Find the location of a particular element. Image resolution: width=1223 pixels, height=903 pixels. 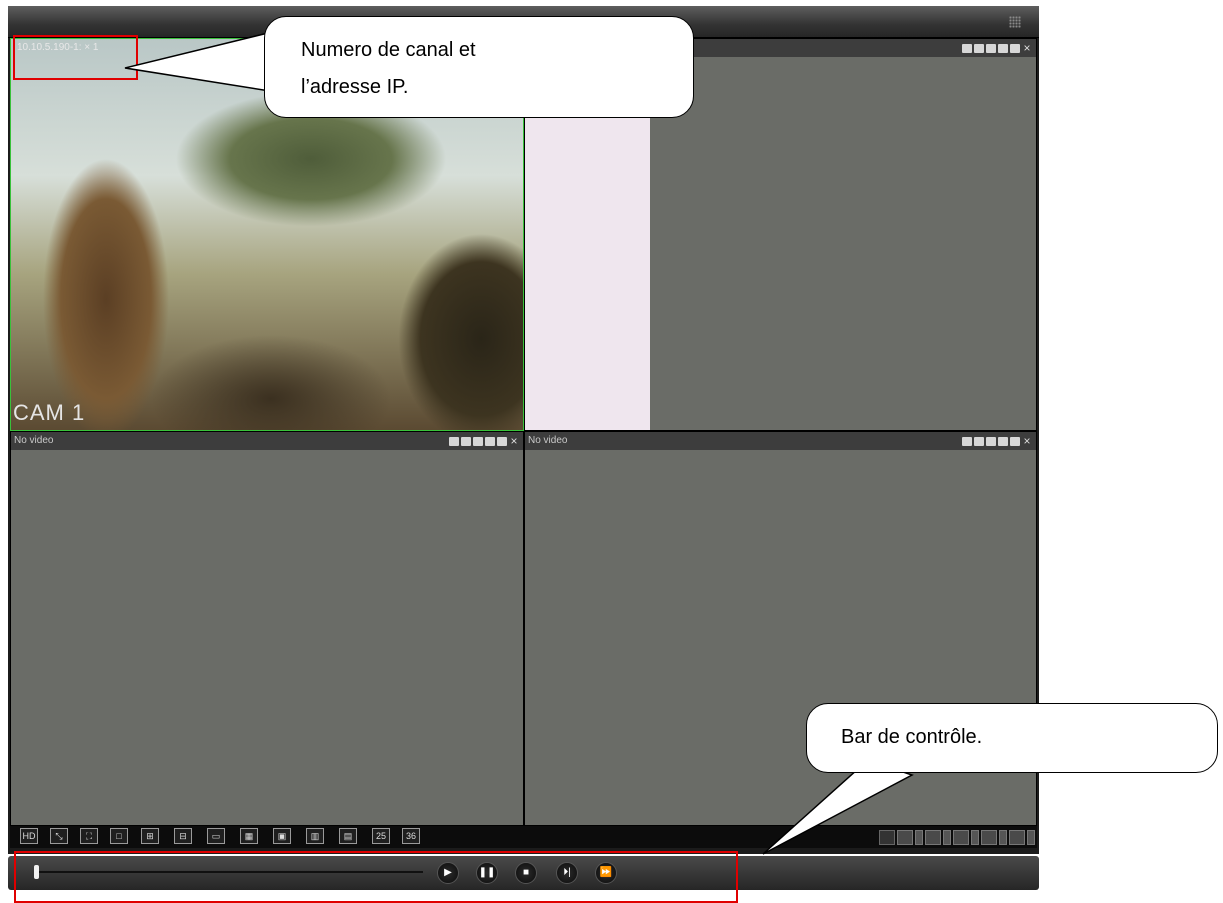

layout-toggle-icon is located at coordinates (887, 837).